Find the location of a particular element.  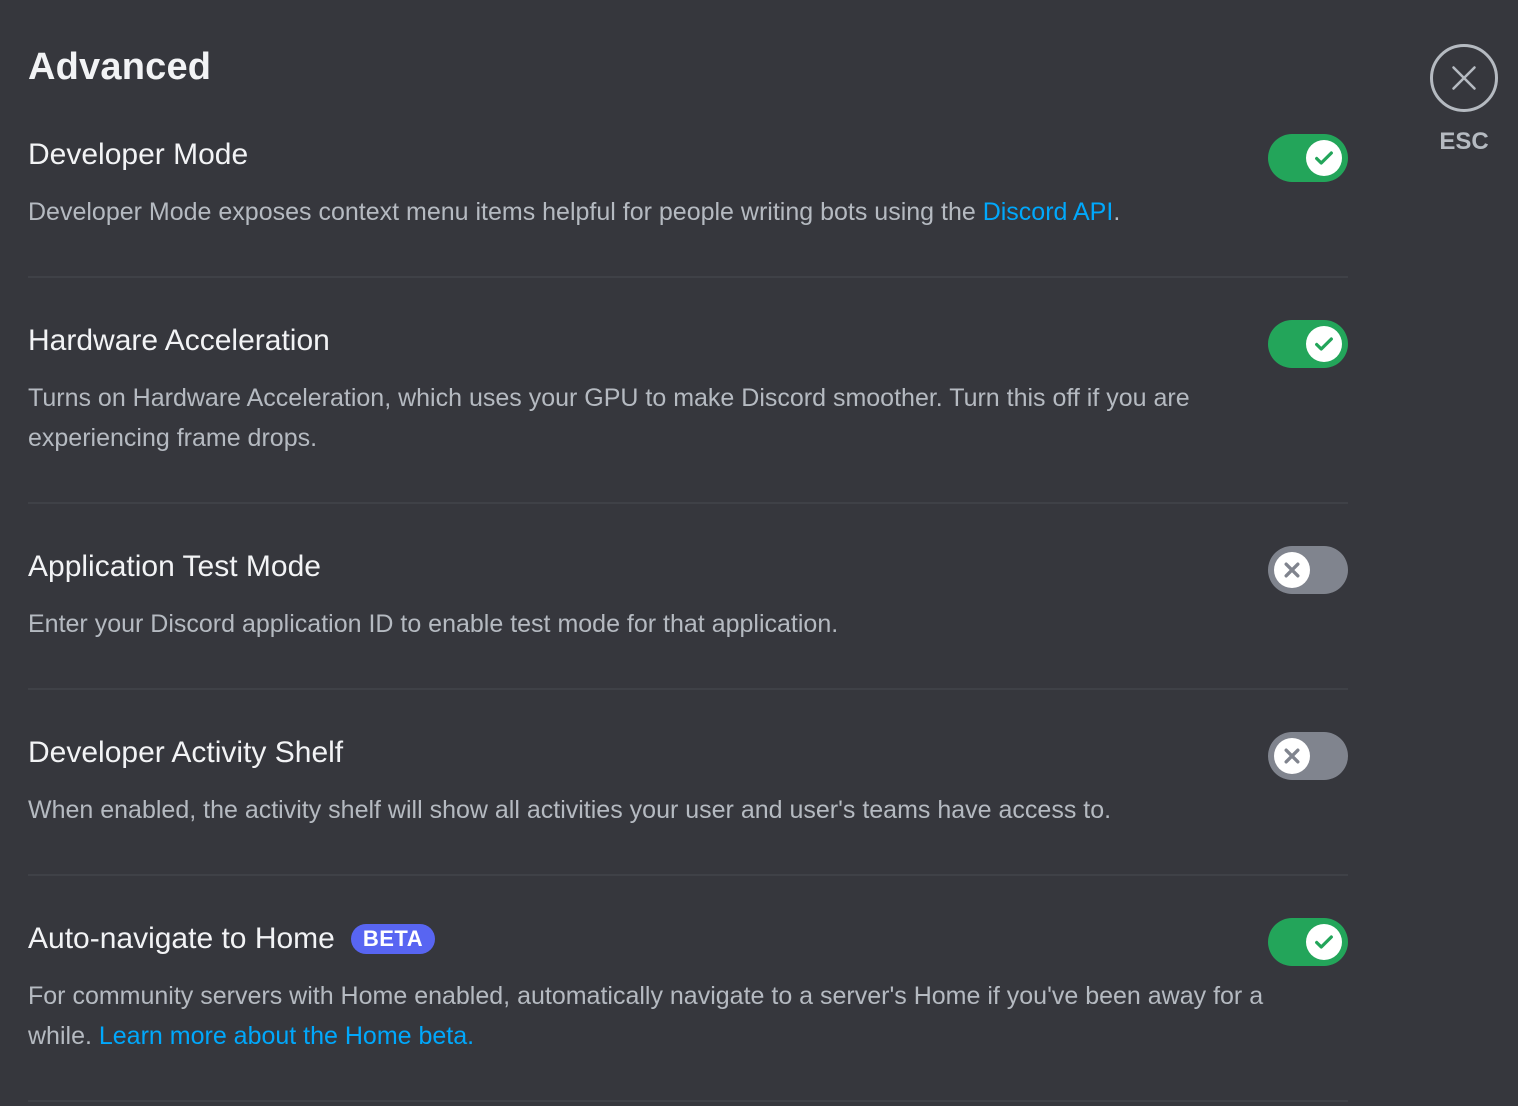

close-icon is located at coordinates (1464, 78).